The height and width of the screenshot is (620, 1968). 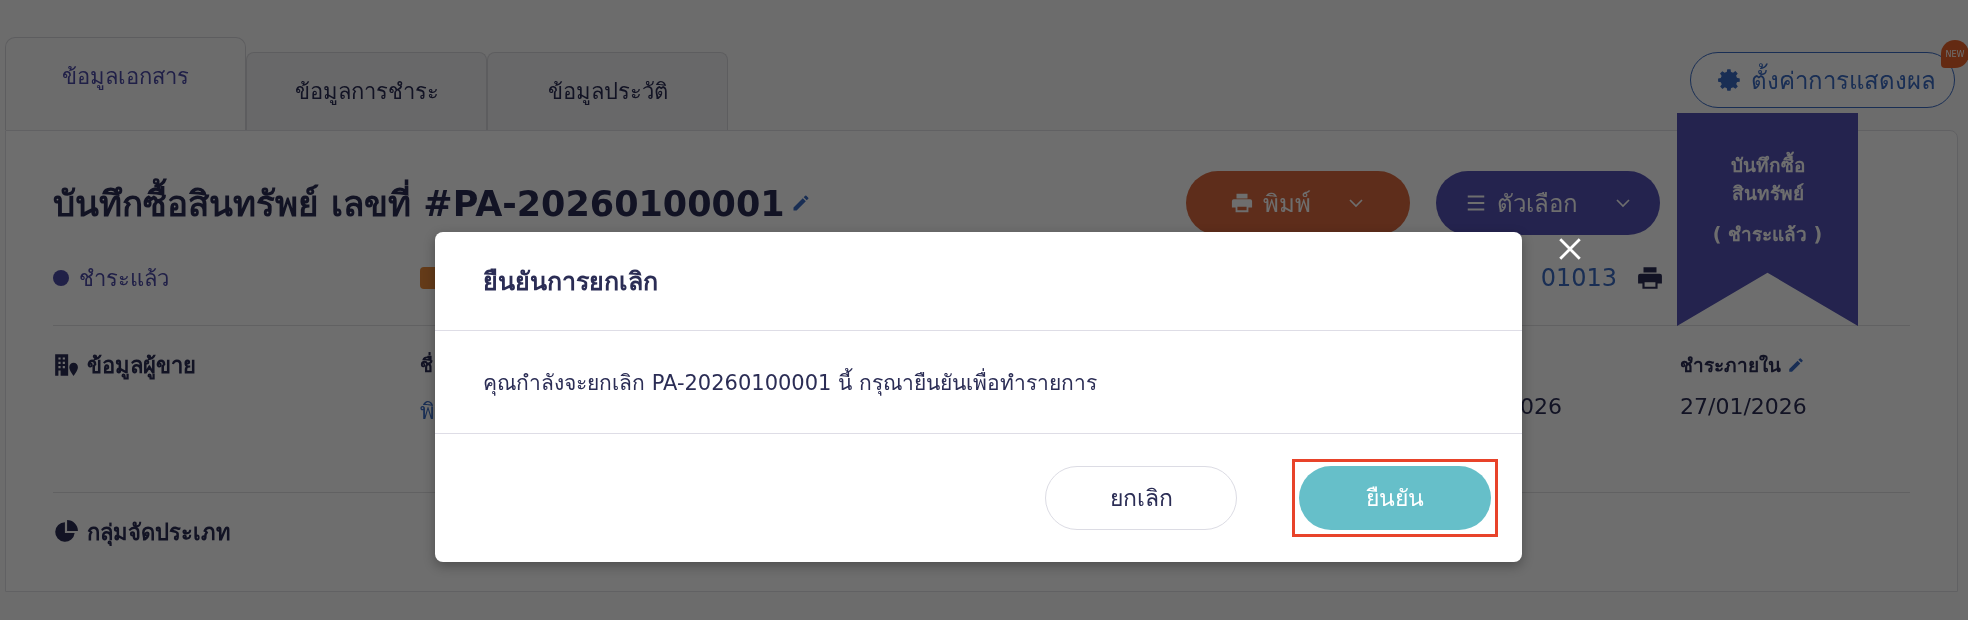 I want to click on dialog-title: ยืนยันการยกเลิก, so click(x=570, y=282).